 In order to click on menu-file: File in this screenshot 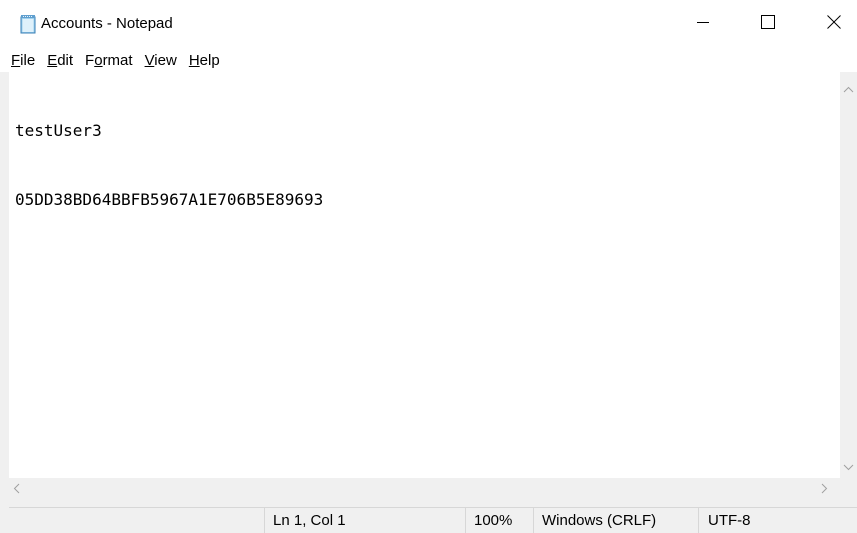, I will do `click(23, 60)`.